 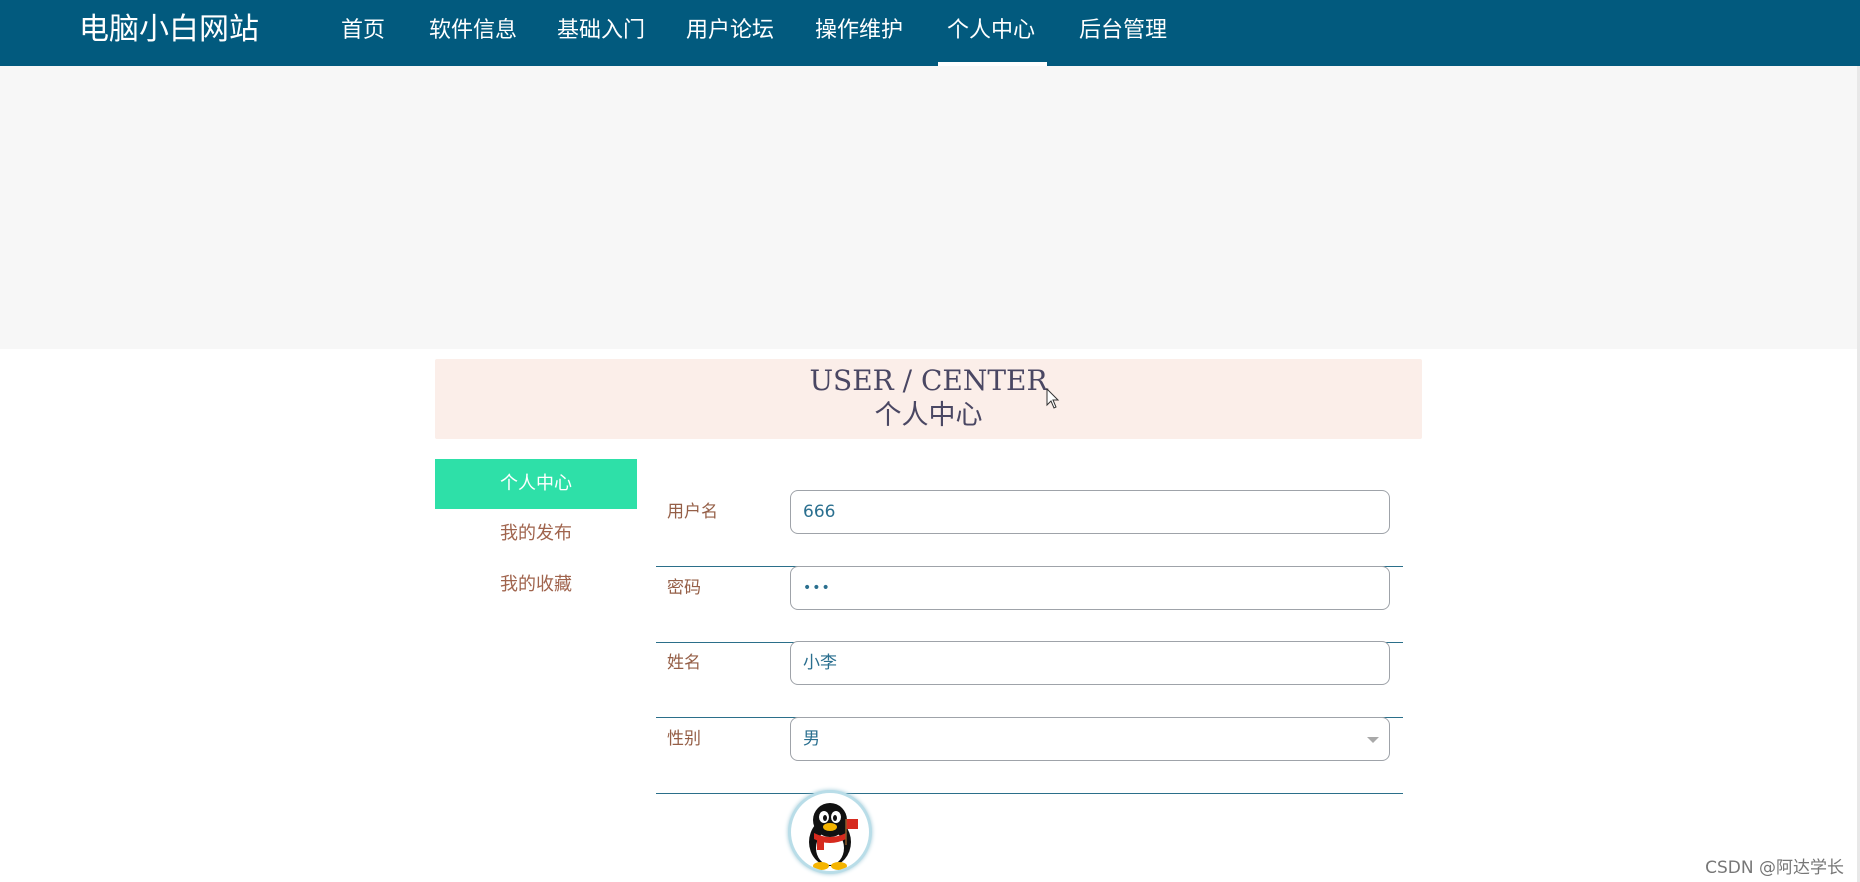 I want to click on username-input: 666, so click(x=1090, y=512).